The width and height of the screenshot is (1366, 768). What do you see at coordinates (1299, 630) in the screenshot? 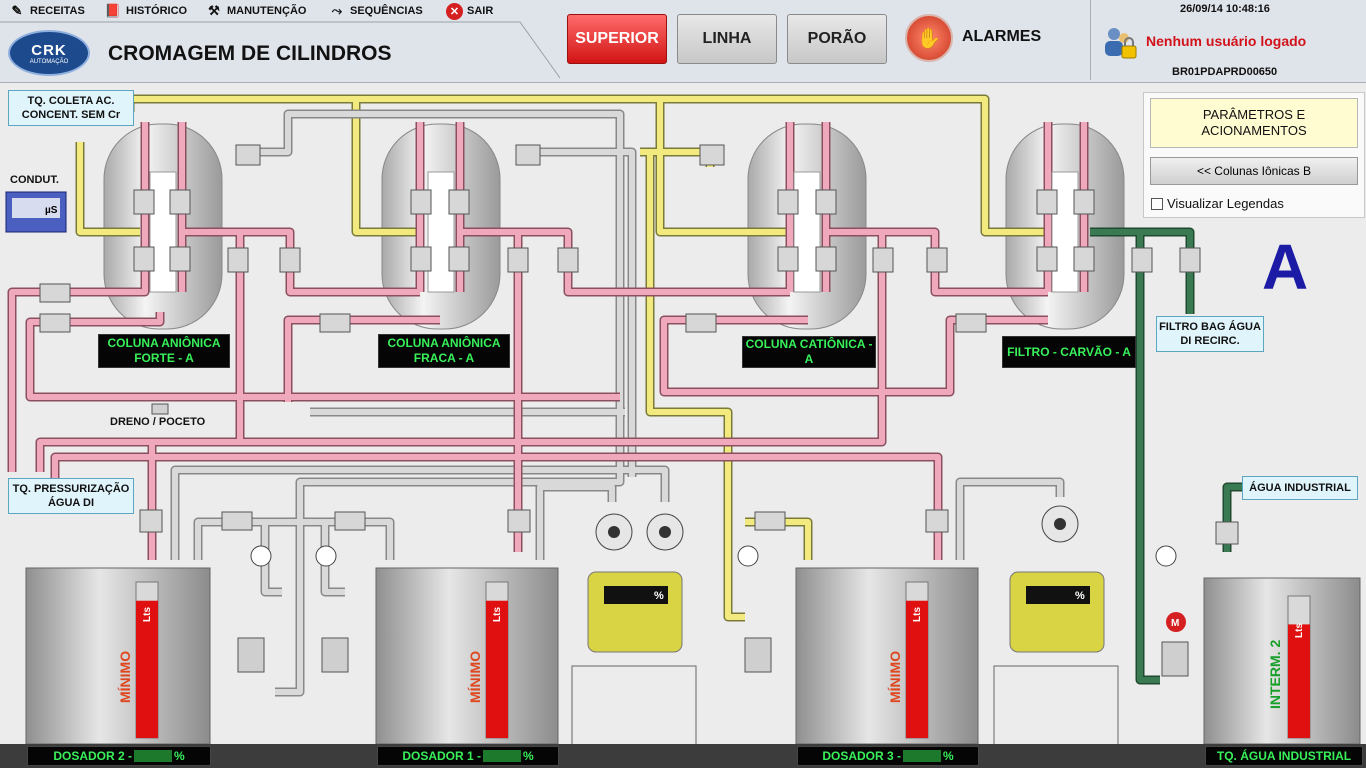
I see `tank4-level-unit: Lts` at bounding box center [1299, 630].